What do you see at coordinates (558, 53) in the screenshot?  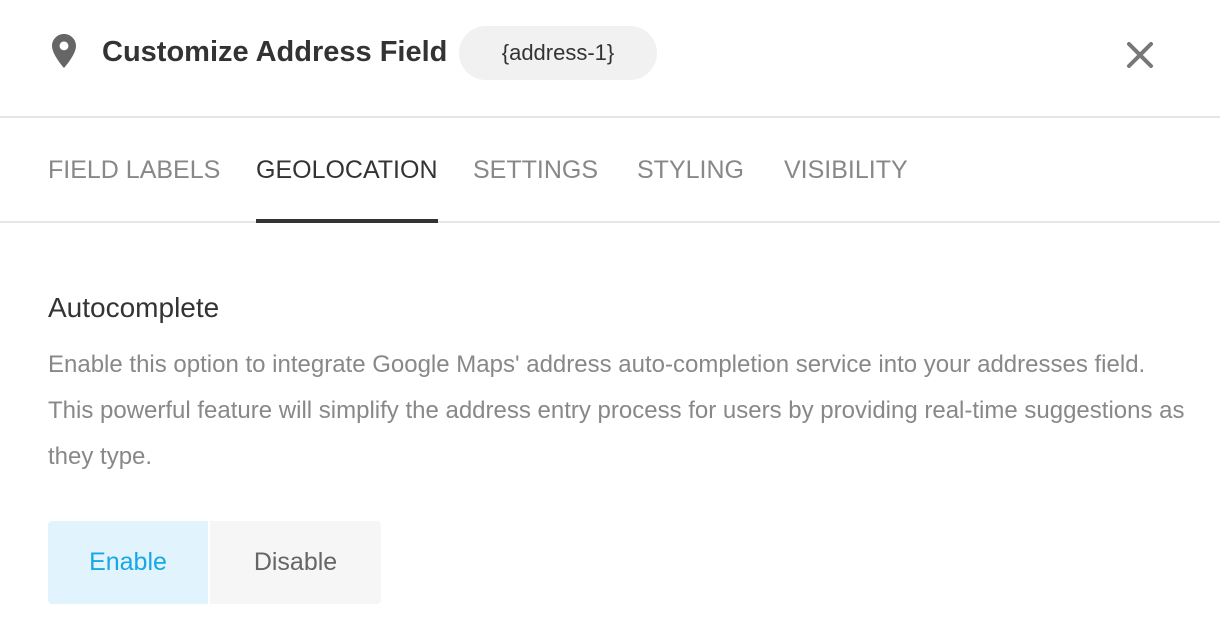 I see `field-tag-badge: {address-1}` at bounding box center [558, 53].